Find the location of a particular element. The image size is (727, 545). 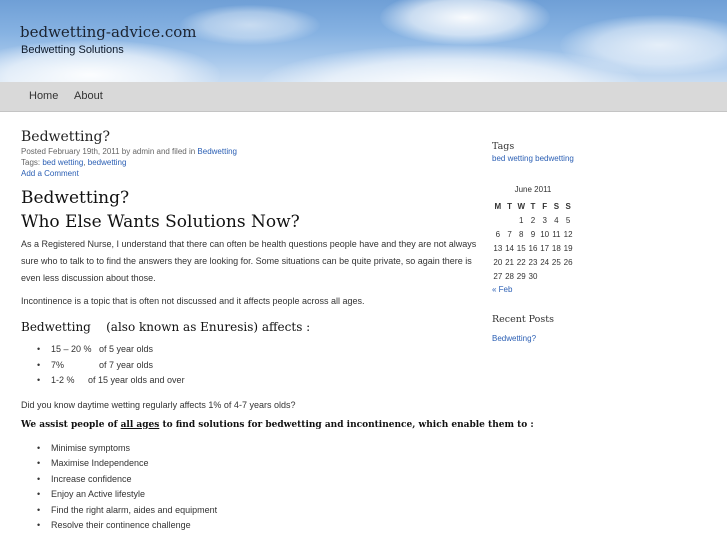

nav-home-link: Home is located at coordinates (43, 96).